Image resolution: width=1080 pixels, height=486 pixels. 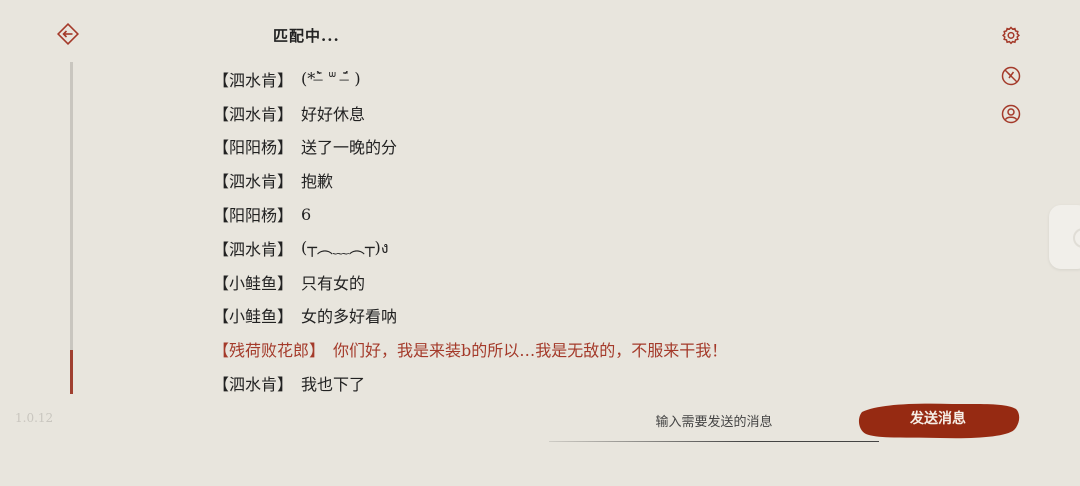 What do you see at coordinates (333, 385) in the screenshot?
I see `message-text: 我也下了` at bounding box center [333, 385].